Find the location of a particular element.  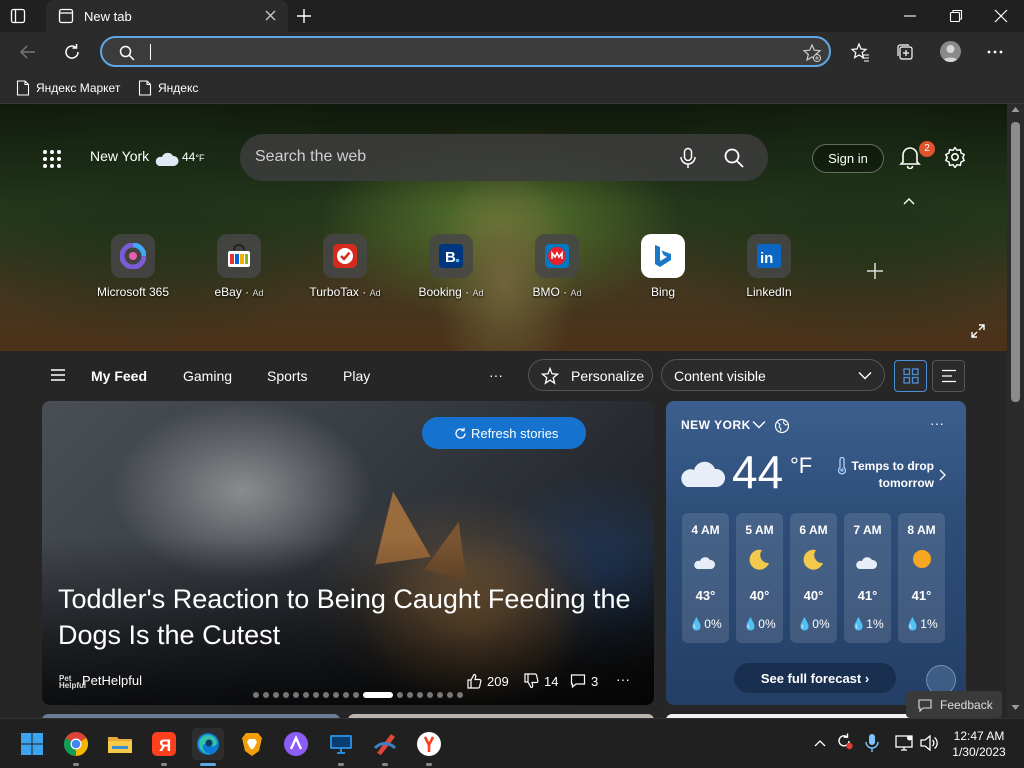

alice-icon is located at coordinates (296, 744).